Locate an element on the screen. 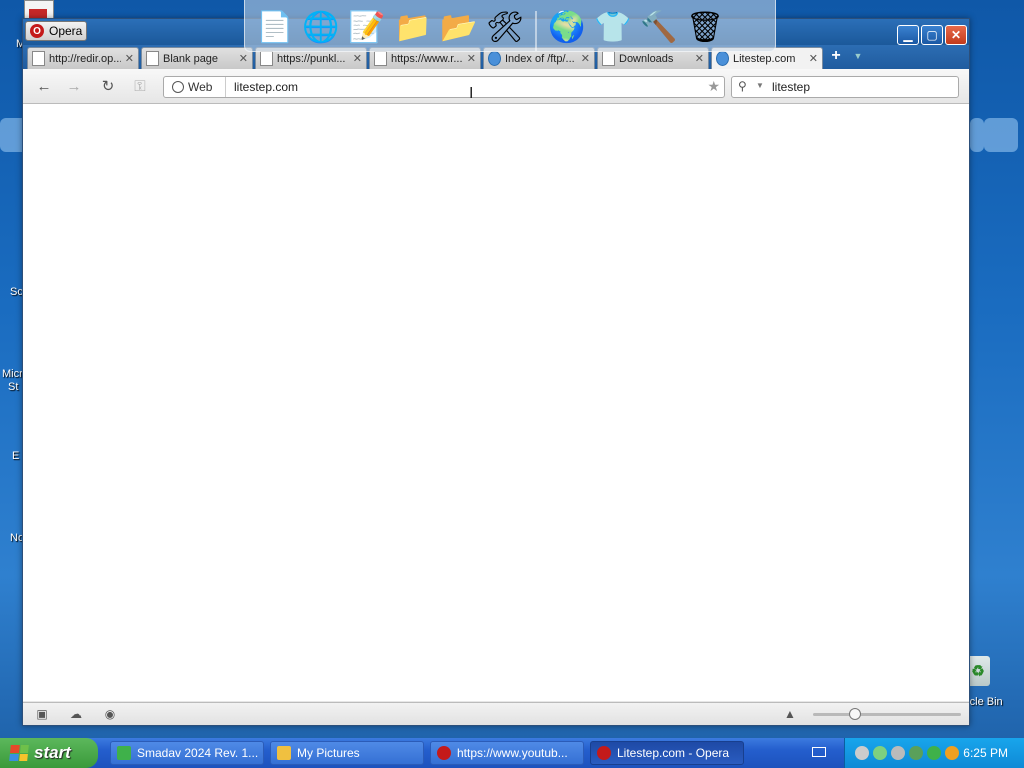 The image size is (1024, 768). notes-icon: 📝 is located at coordinates (367, 28).